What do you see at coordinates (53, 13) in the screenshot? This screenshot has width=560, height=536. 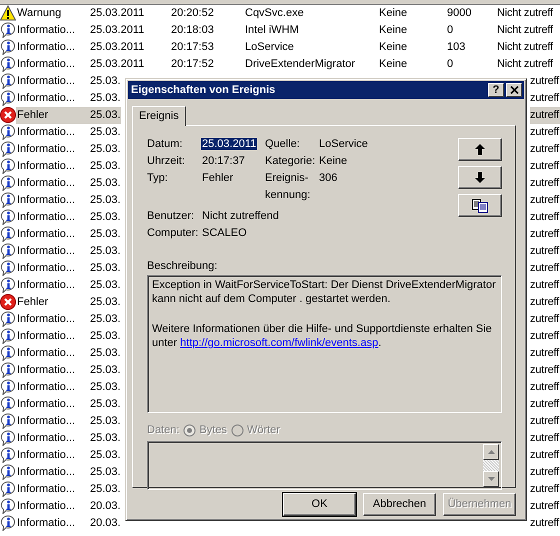 I see `table-cell: Warnung` at bounding box center [53, 13].